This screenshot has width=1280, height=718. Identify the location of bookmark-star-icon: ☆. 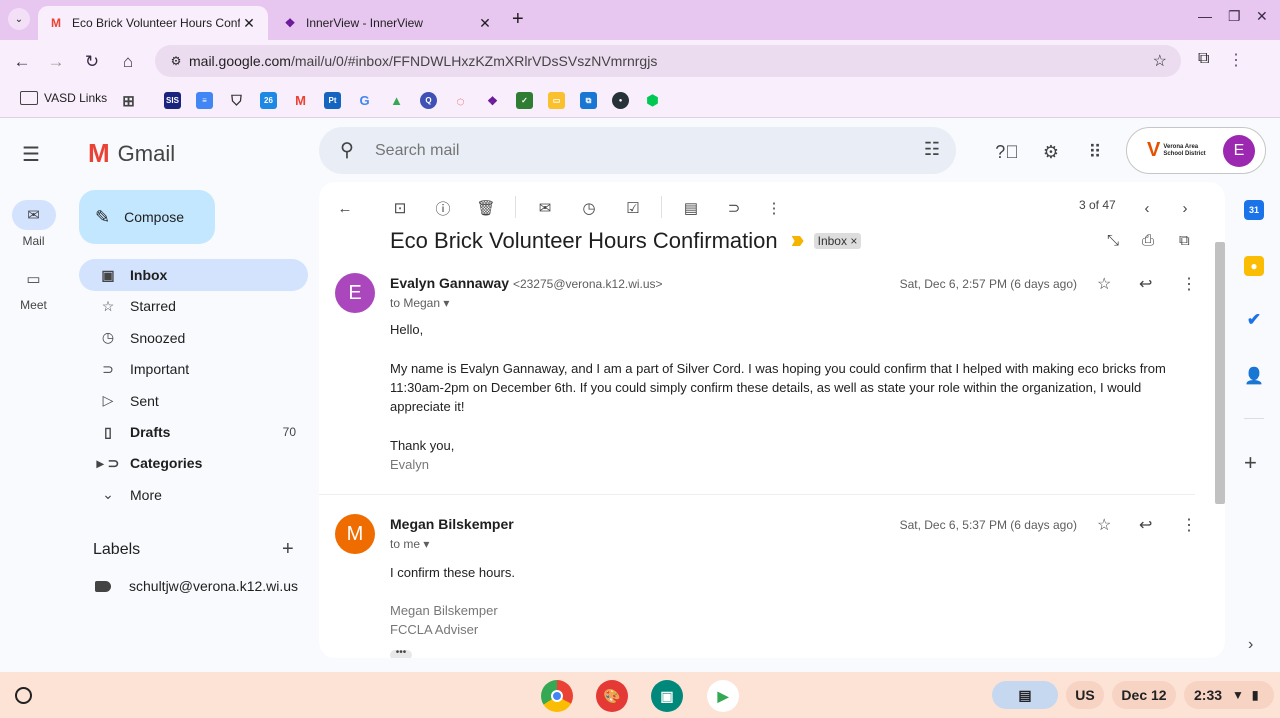
(1160, 61).